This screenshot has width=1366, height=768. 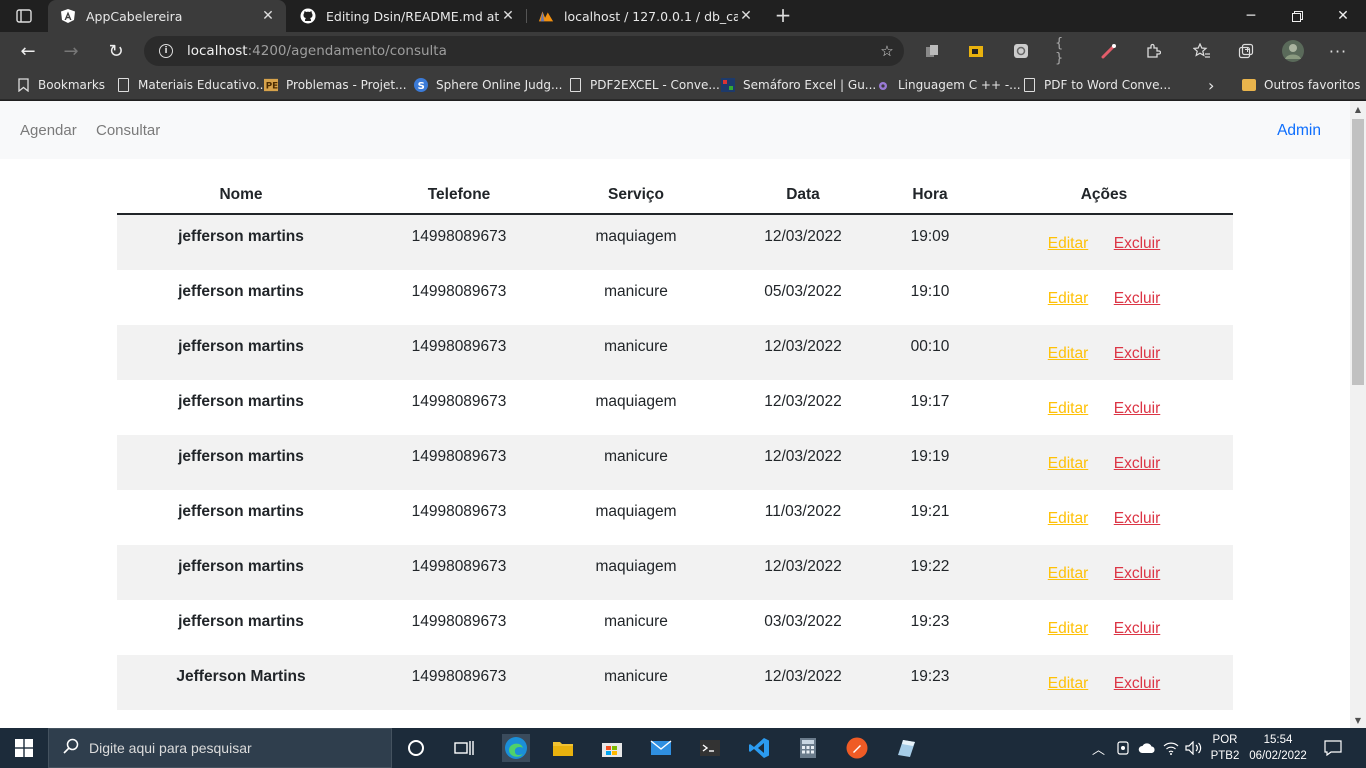 I want to click on clock-time: 15:54, so click(x=1278, y=740).